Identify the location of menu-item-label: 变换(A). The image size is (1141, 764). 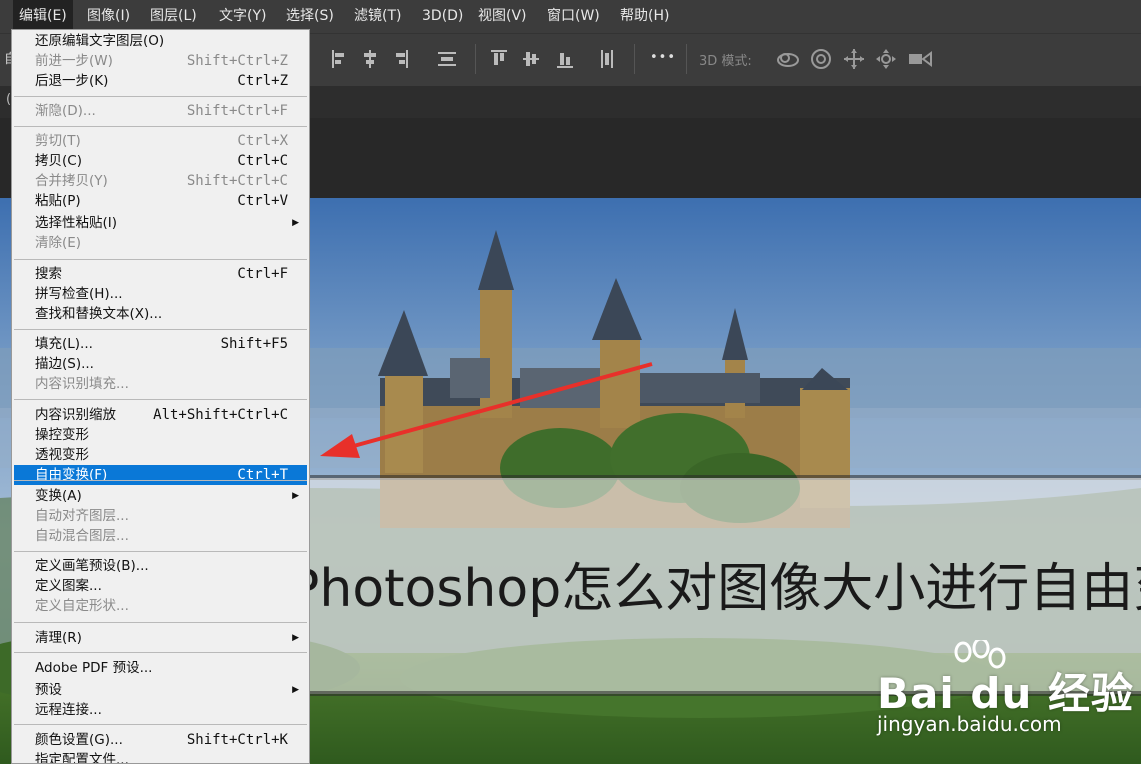
(58, 496).